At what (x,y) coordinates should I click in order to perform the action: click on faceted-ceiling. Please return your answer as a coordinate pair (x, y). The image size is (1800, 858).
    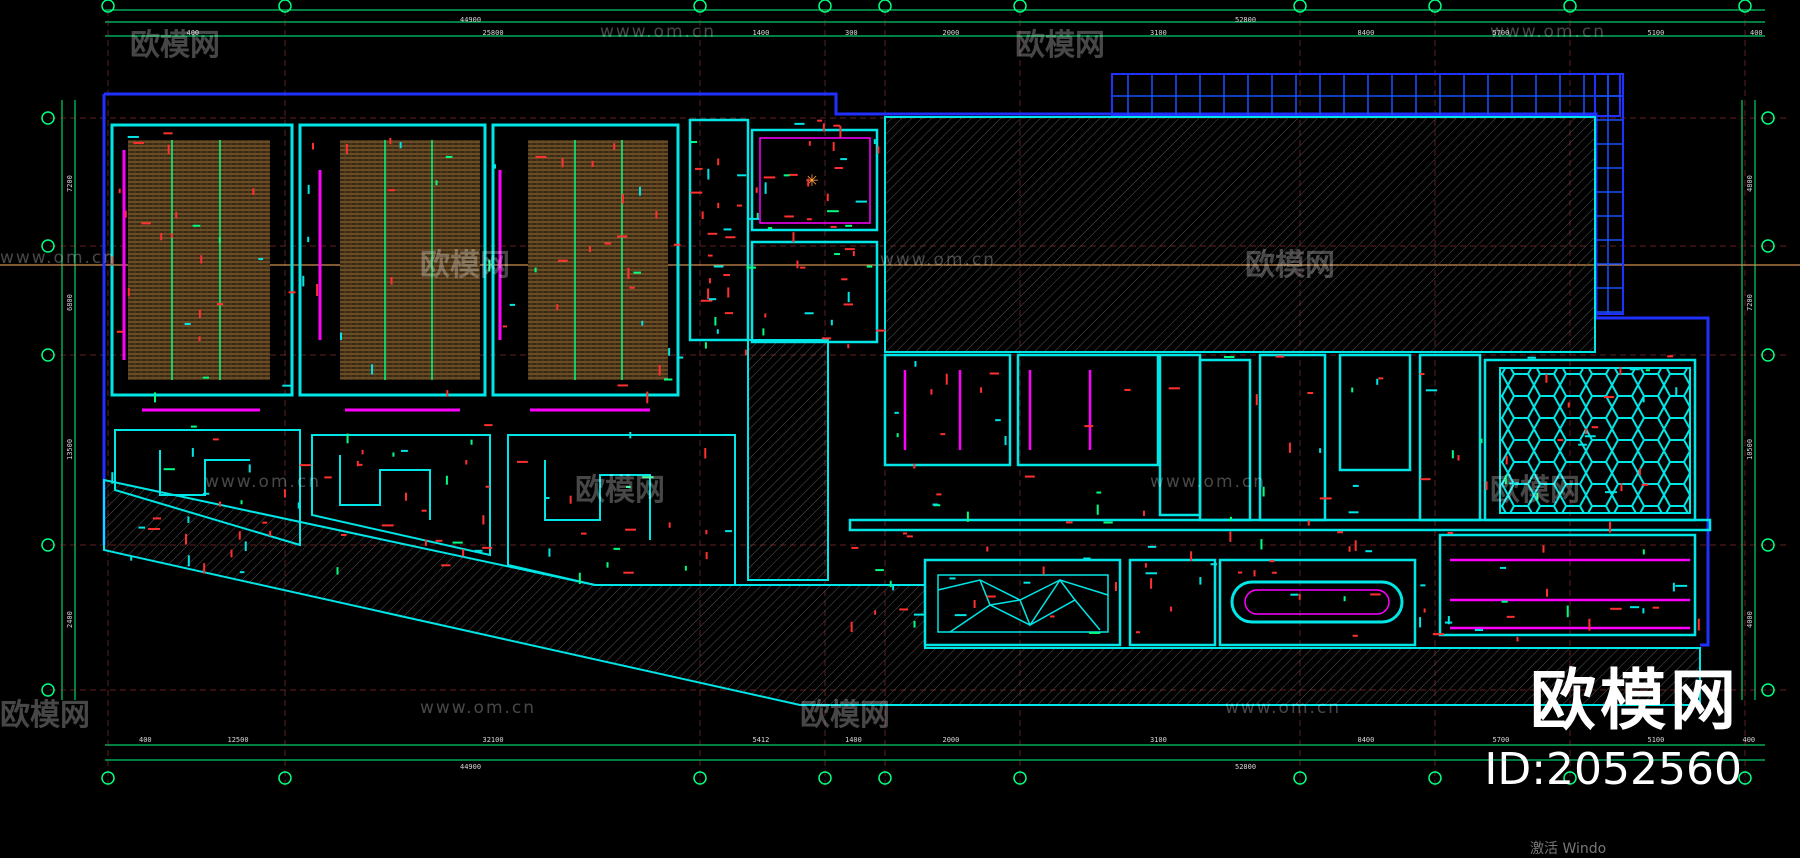
    Looking at the image, I should click on (1023, 603).